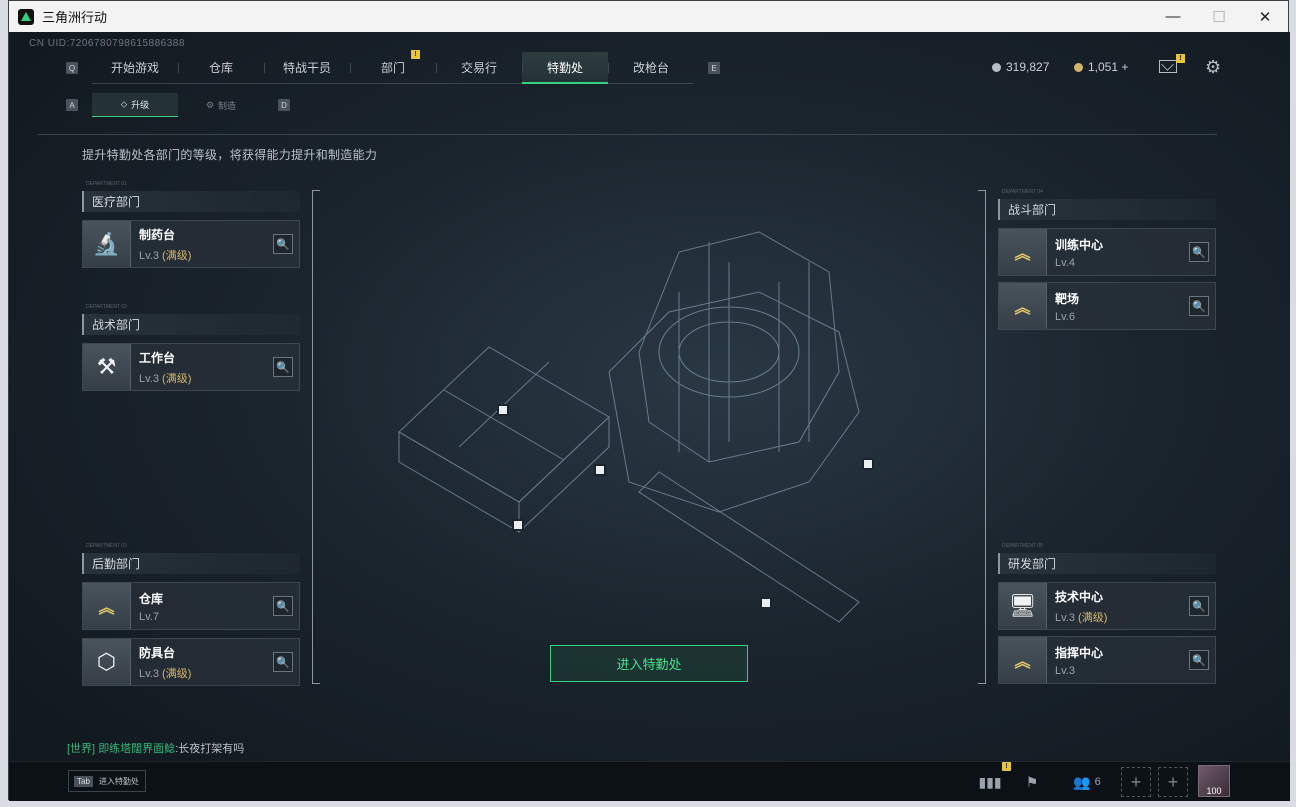 The image size is (1296, 807). Describe the element at coordinates (135, 105) in the screenshot. I see `tab-upgrade: ⬦ 升级` at that location.